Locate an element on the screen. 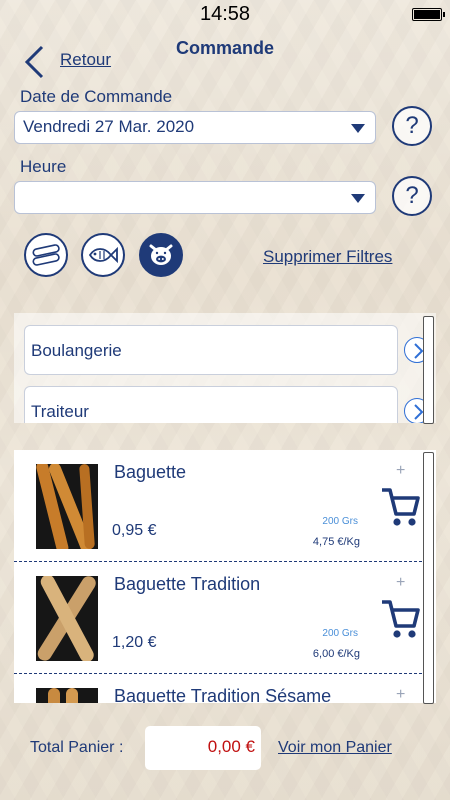  category-list: Boulangerie Traiteur is located at coordinates (225, 368).